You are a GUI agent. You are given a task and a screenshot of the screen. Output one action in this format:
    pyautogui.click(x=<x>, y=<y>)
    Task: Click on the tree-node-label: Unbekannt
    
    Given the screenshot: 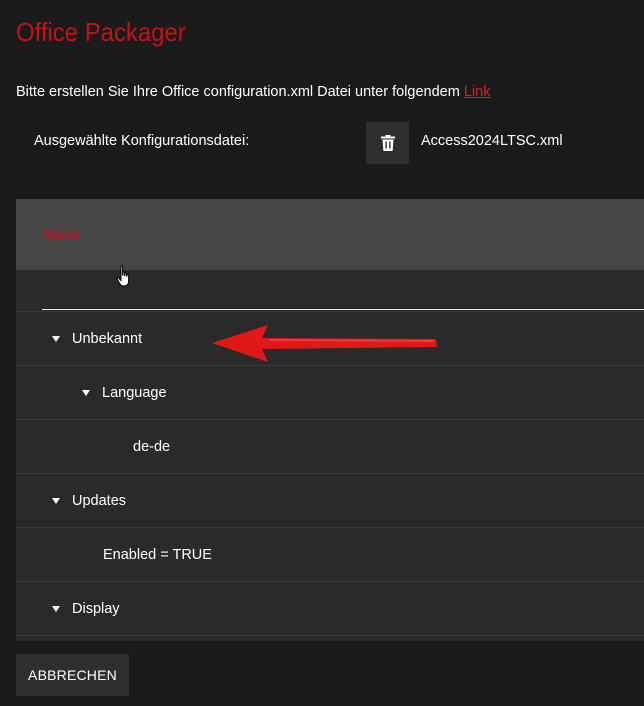 What is the action you would take?
    pyautogui.click(x=107, y=338)
    